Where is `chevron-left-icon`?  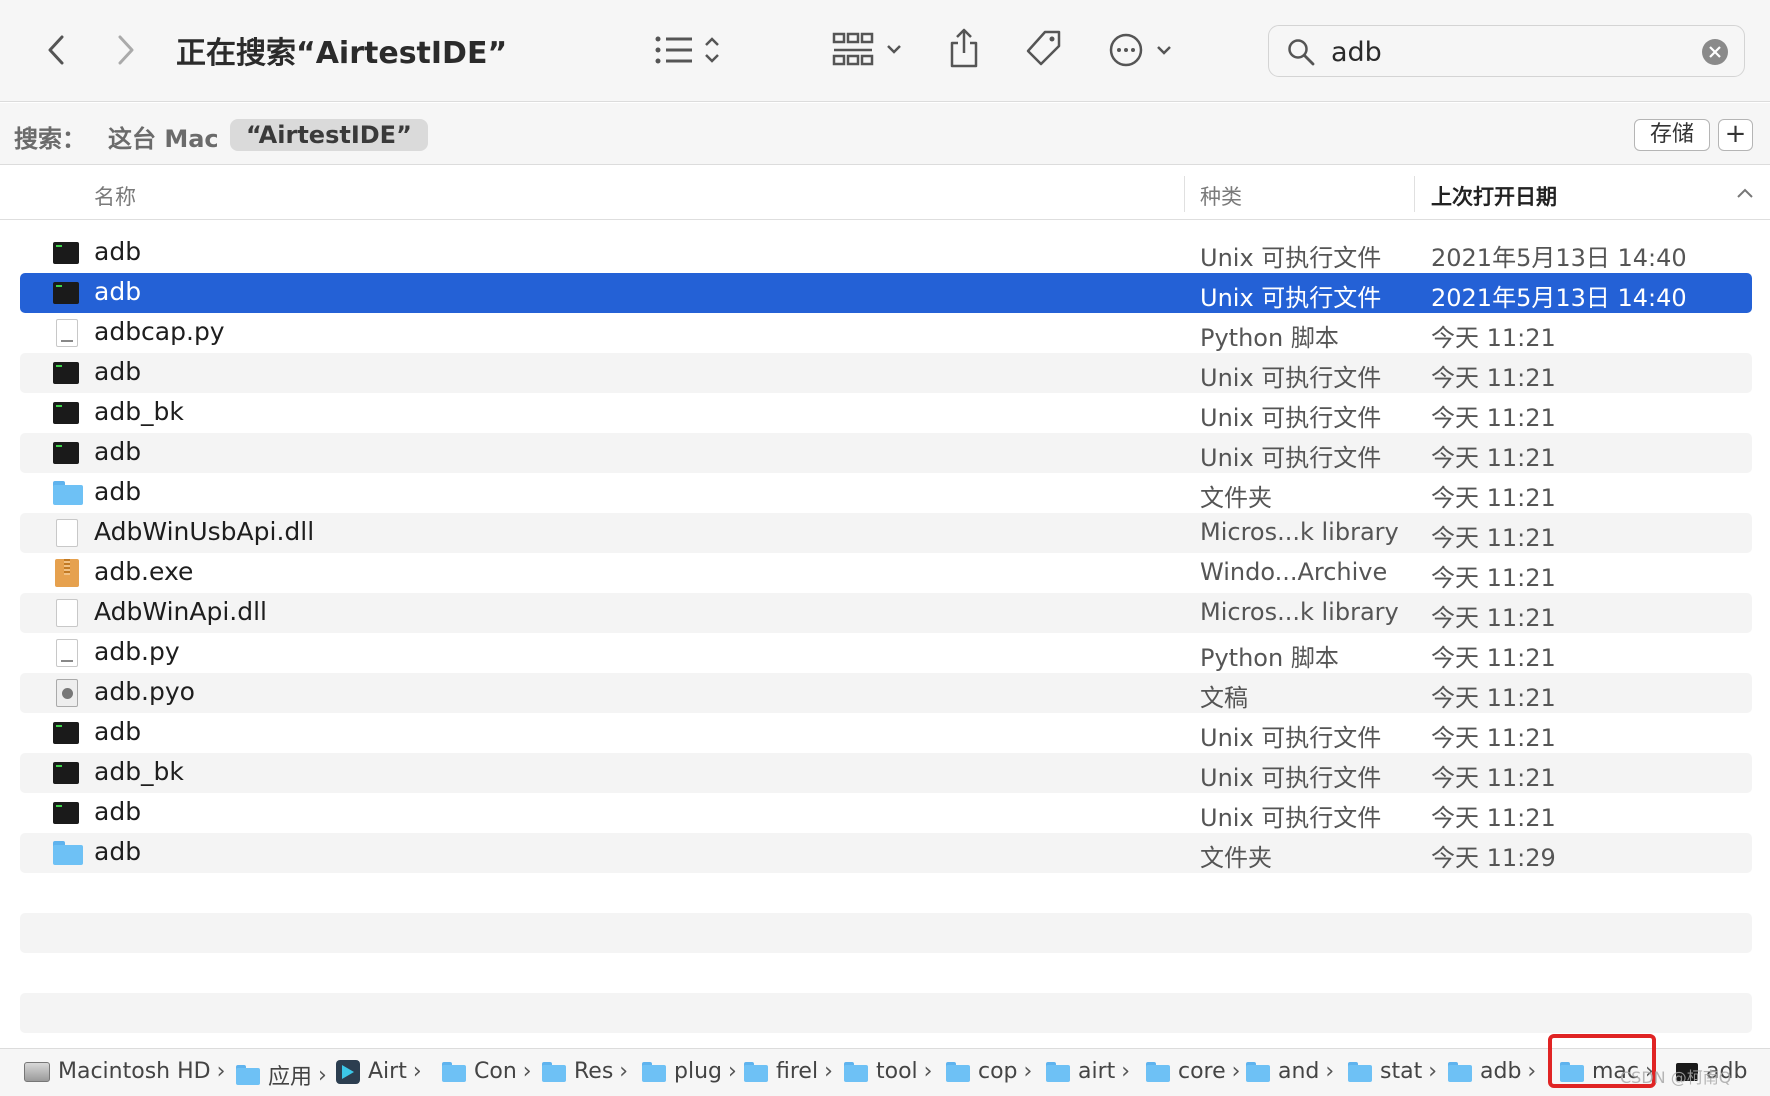
chevron-left-icon is located at coordinates (56, 50).